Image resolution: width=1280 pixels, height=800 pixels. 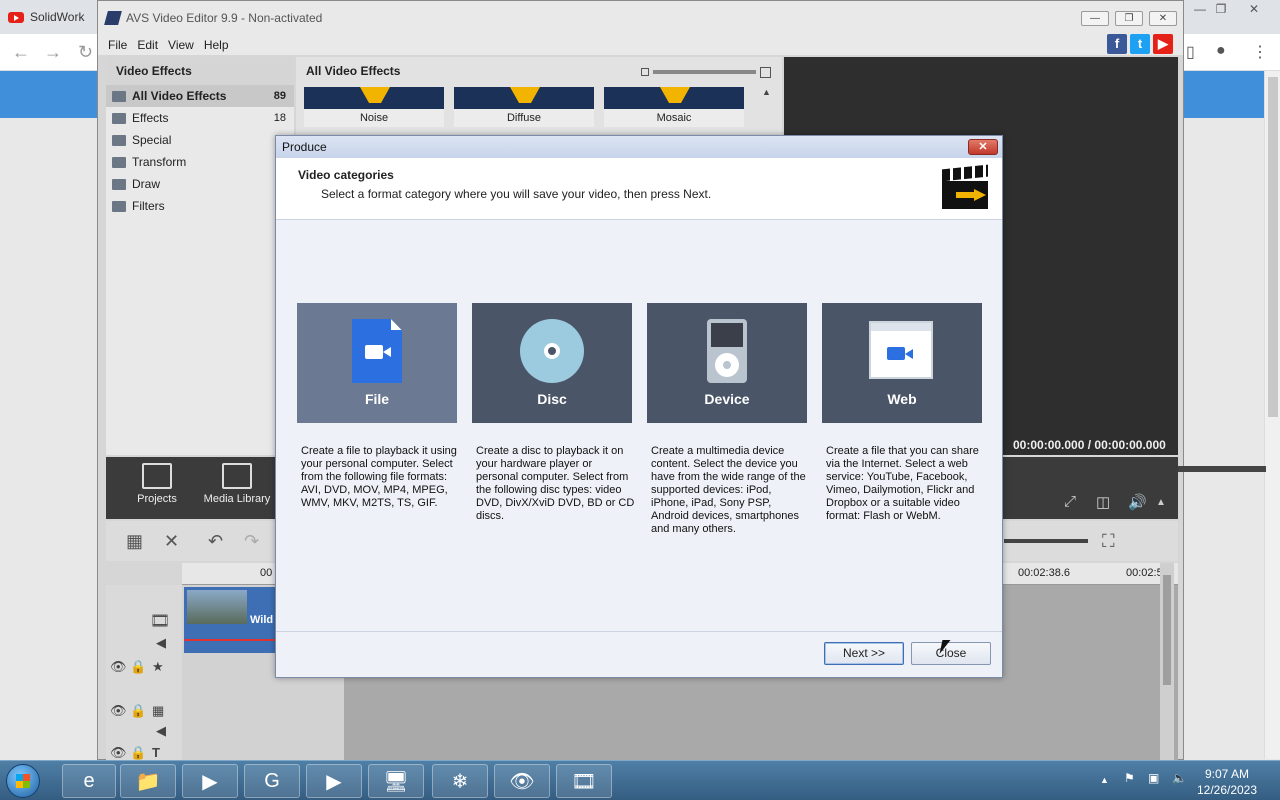 What do you see at coordinates (157, 499) in the screenshot?
I see `projects-label: Projects` at bounding box center [157, 499].